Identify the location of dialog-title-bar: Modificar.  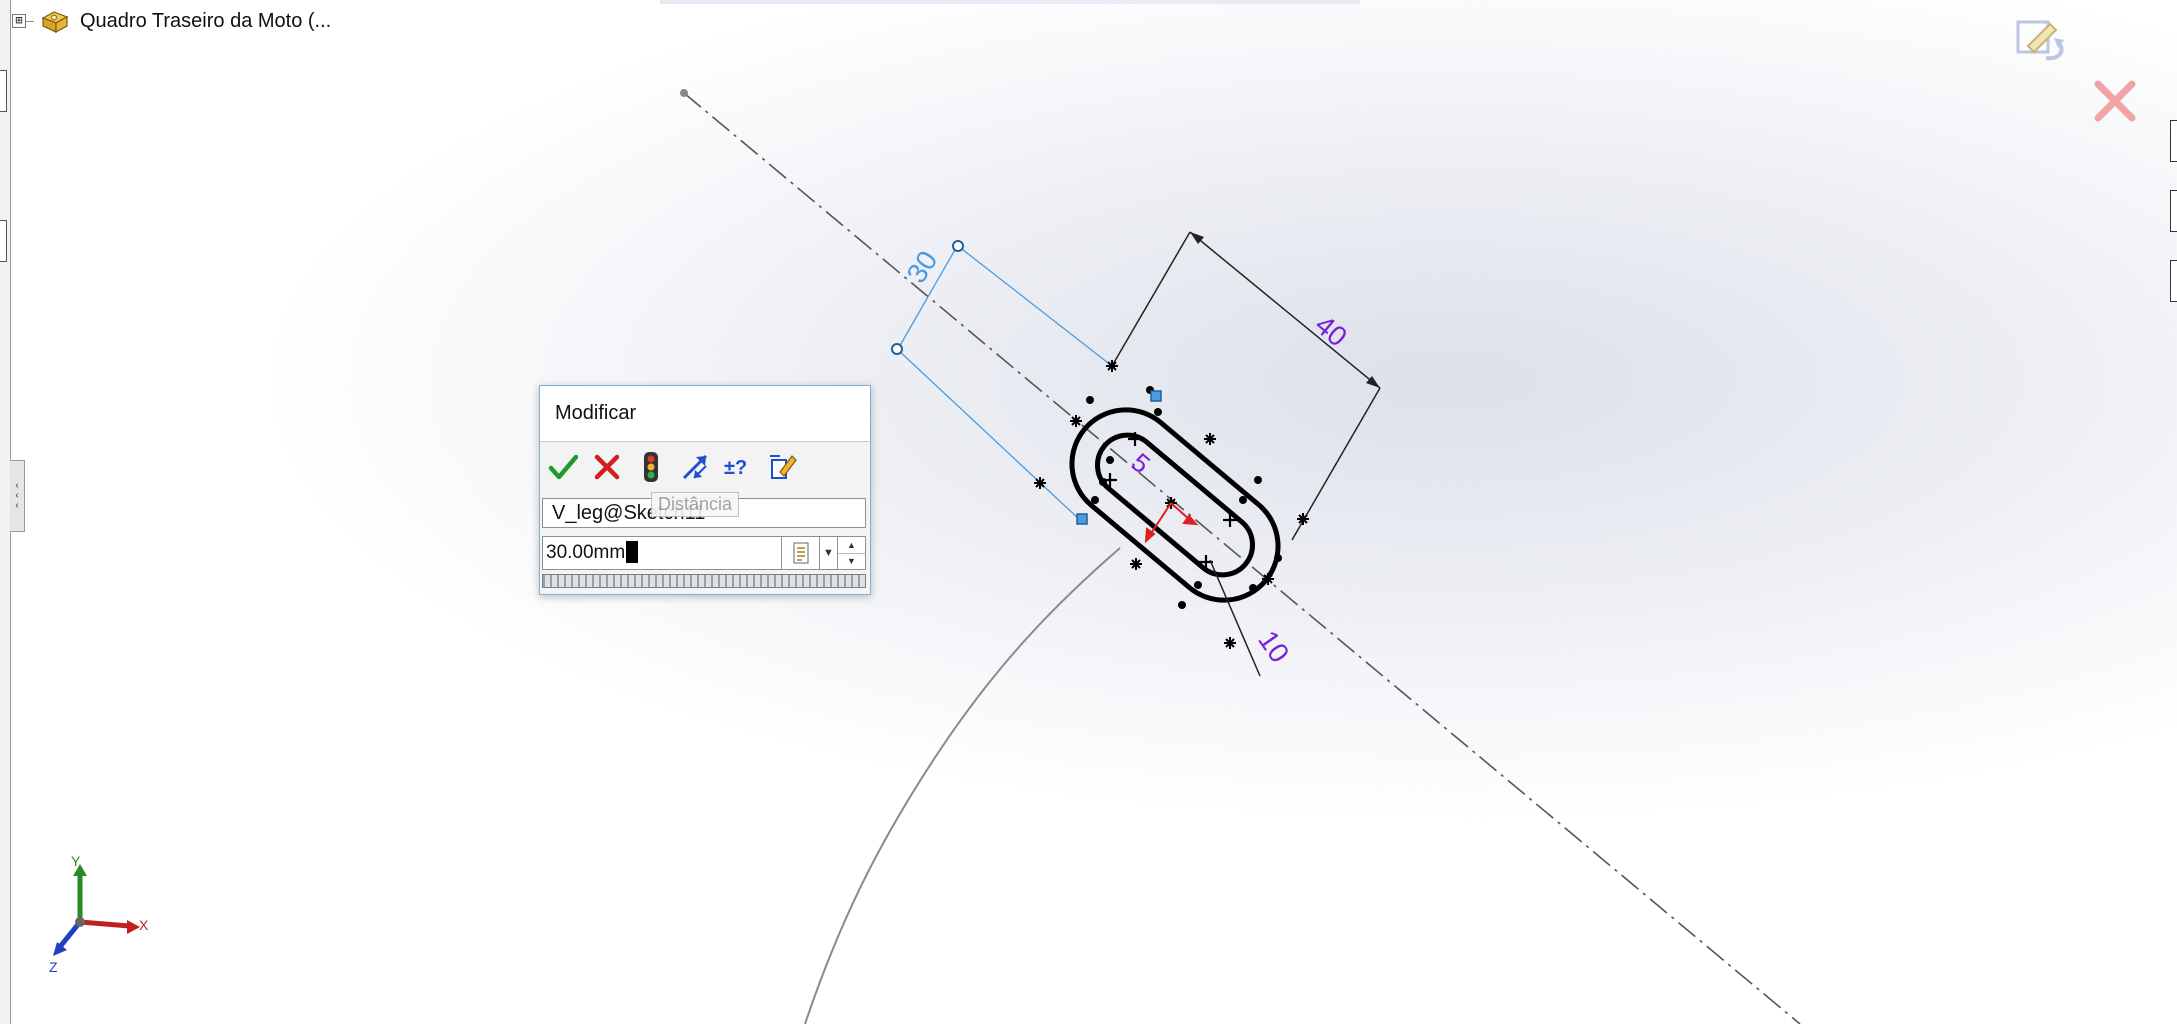
(705, 414).